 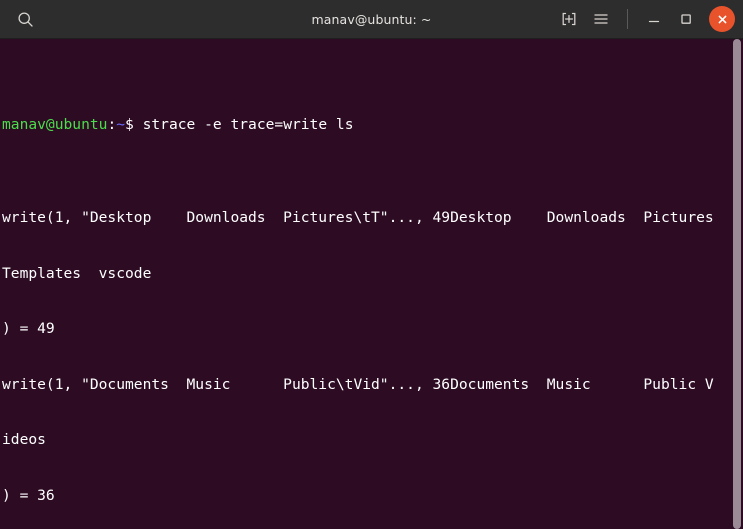 I want to click on titlebar-divider, so click(x=627, y=19).